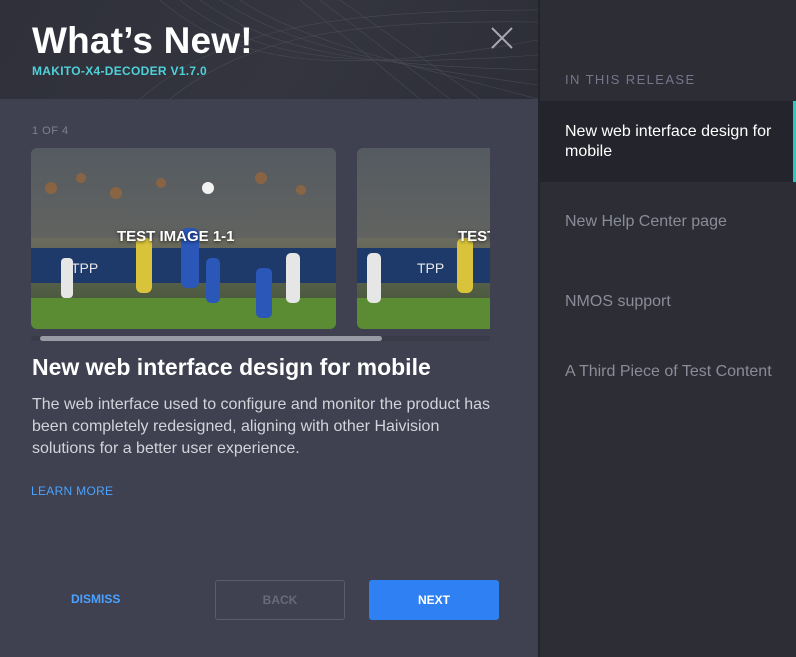 The width and height of the screenshot is (796, 657). I want to click on sidebar-item-help-center: New Help Center page, so click(668, 222).